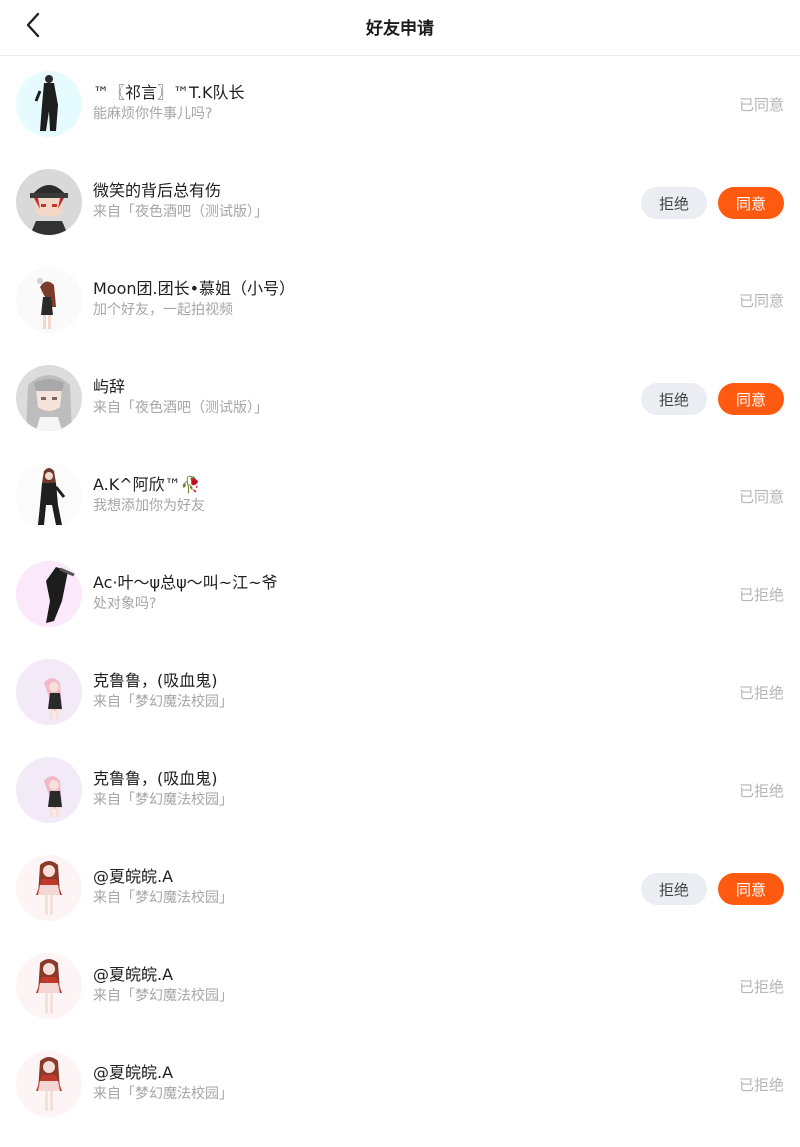 The height and width of the screenshot is (1147, 800). I want to click on request-message: 能麻烦你件事儿吗?, so click(153, 114).